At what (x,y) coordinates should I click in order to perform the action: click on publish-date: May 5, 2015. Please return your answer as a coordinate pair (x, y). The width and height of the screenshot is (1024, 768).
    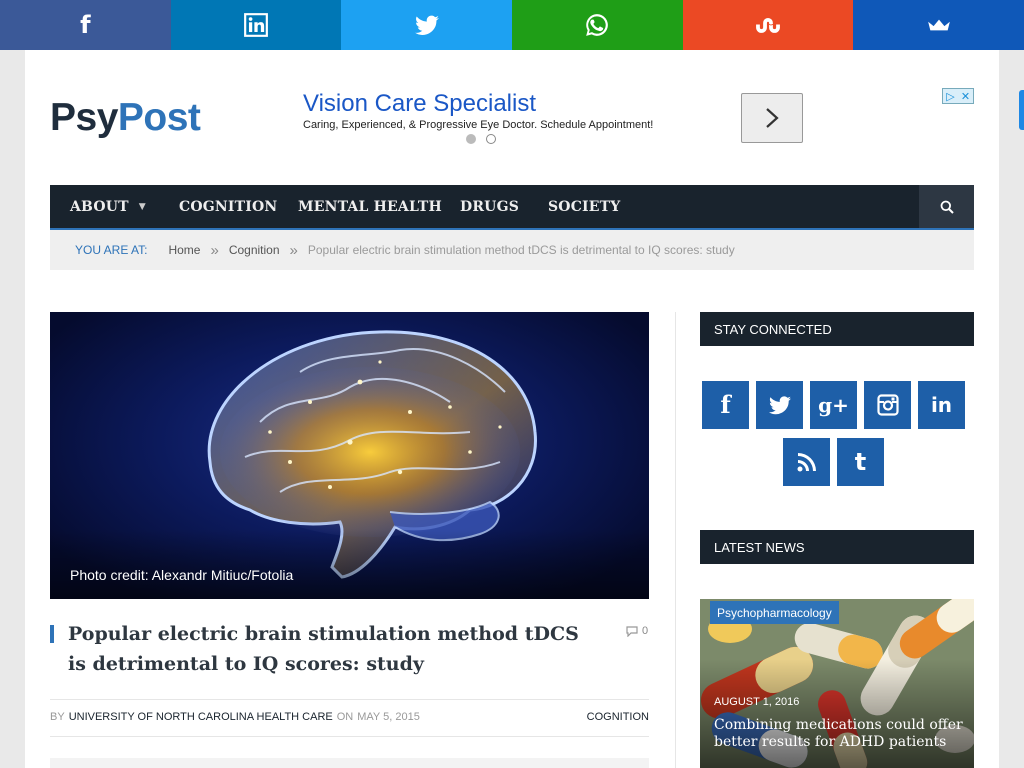
    Looking at the image, I should click on (388, 717).